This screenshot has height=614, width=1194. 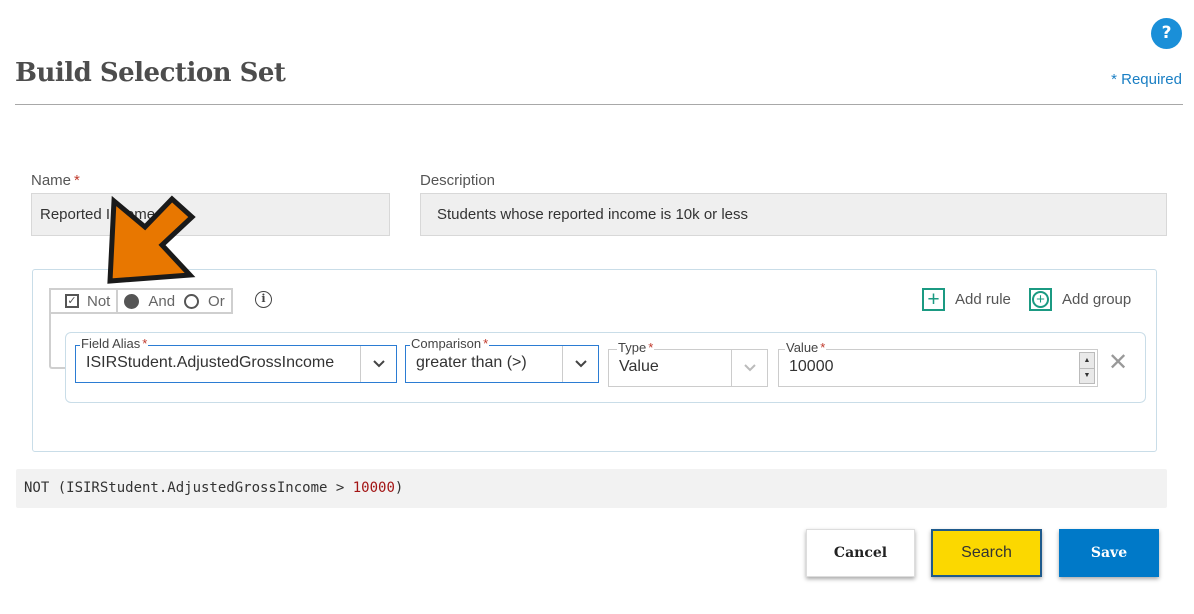 I want to click on info-icon: i, so click(x=263, y=299).